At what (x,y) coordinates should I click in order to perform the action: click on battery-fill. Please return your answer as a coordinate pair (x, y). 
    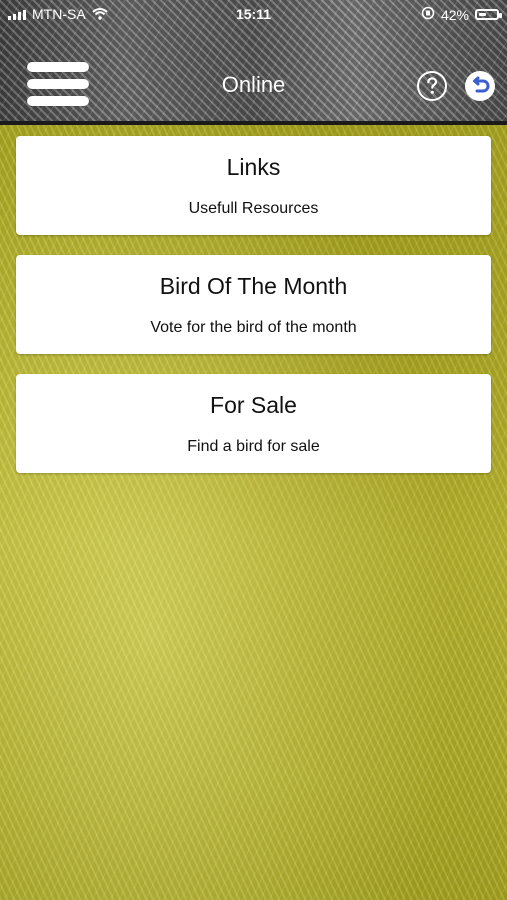
    Looking at the image, I should click on (482, 14).